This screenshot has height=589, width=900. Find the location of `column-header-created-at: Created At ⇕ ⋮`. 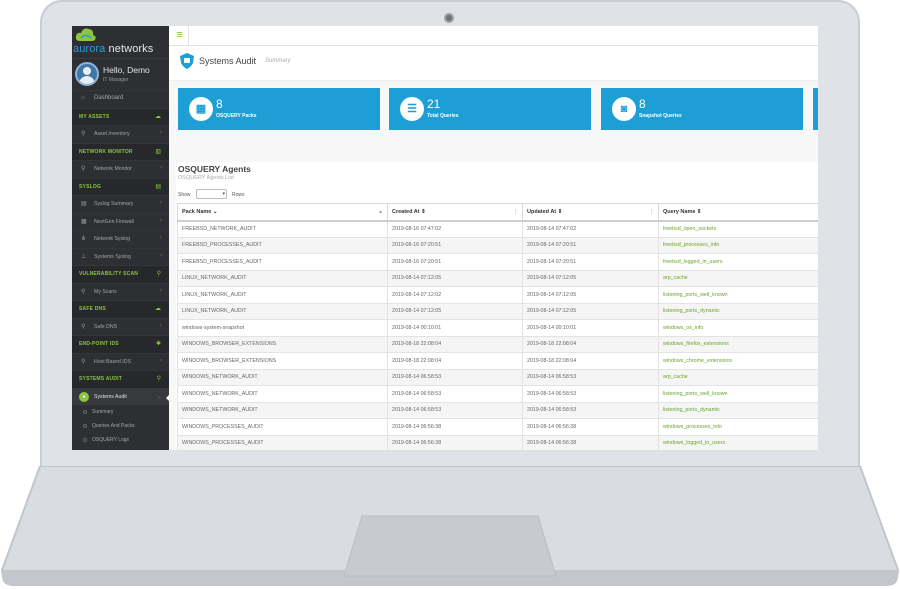

column-header-created-at: Created At ⇕ ⋮ is located at coordinates (455, 212).